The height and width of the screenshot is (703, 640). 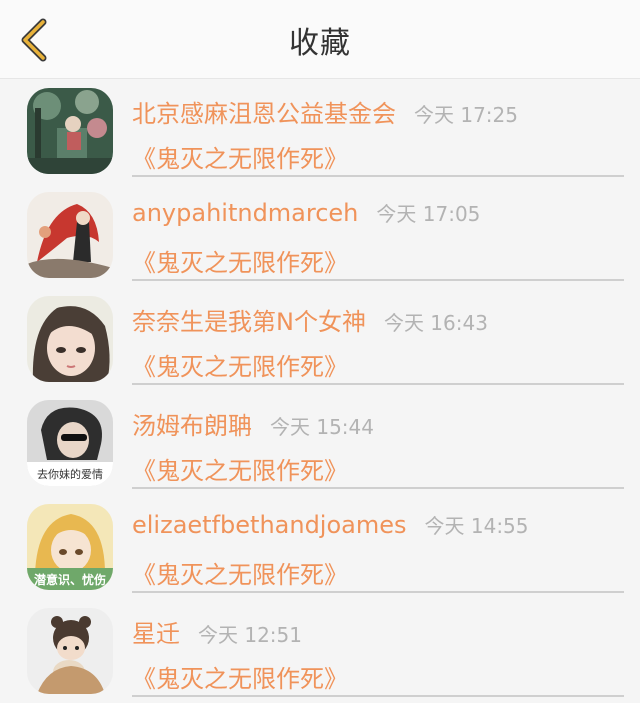 What do you see at coordinates (192, 423) in the screenshot?
I see `user-name: 汤姆布朗聃` at bounding box center [192, 423].